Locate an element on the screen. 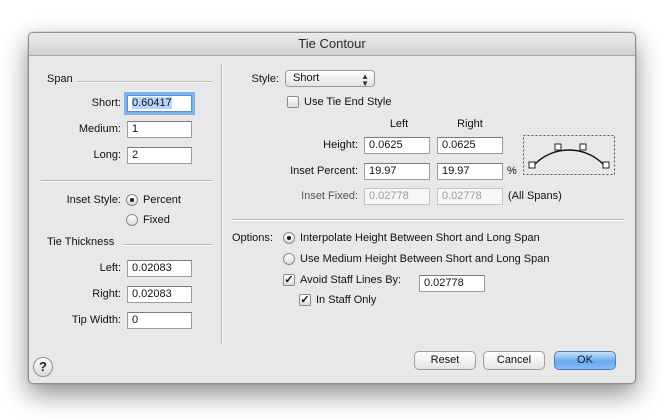 Image resolution: width=663 pixels, height=419 pixels. long-span-field: 2 is located at coordinates (159, 155).